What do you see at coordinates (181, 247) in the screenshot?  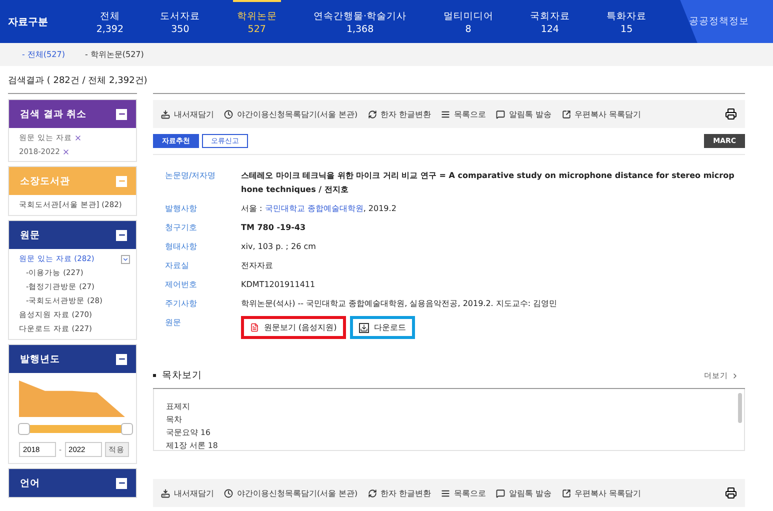 I see `field-label: 형태사항` at bounding box center [181, 247].